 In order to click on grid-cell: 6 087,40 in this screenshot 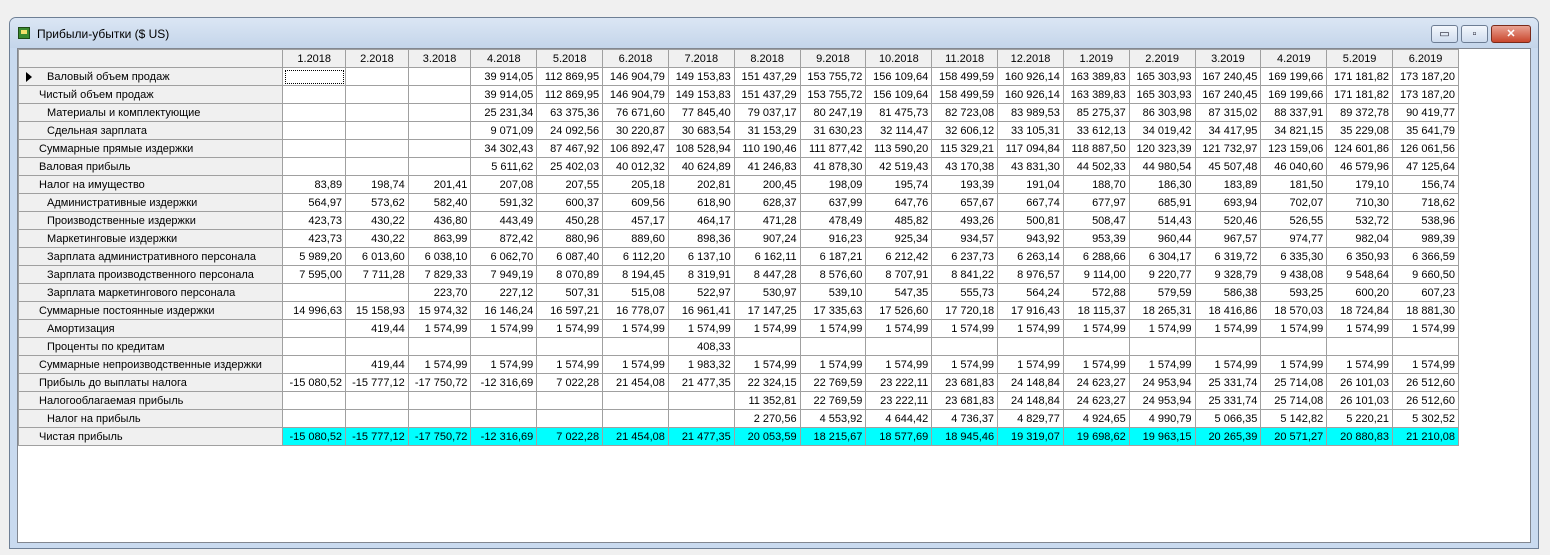, I will do `click(570, 256)`.